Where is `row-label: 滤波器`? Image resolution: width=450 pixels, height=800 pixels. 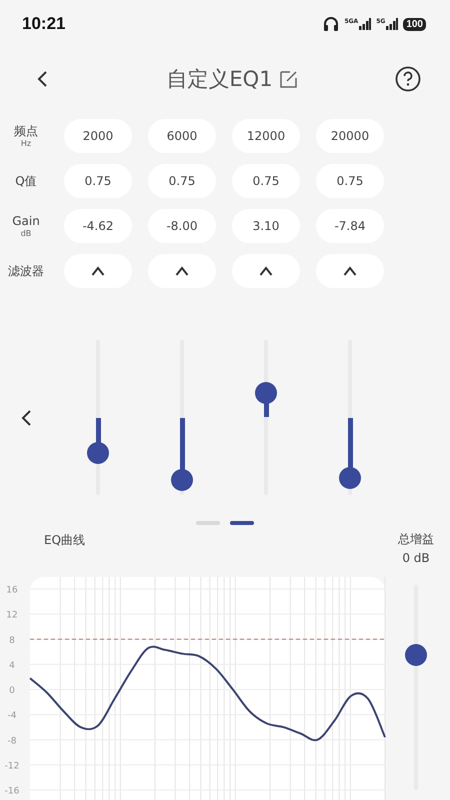
row-label: 滤波器 is located at coordinates (26, 271).